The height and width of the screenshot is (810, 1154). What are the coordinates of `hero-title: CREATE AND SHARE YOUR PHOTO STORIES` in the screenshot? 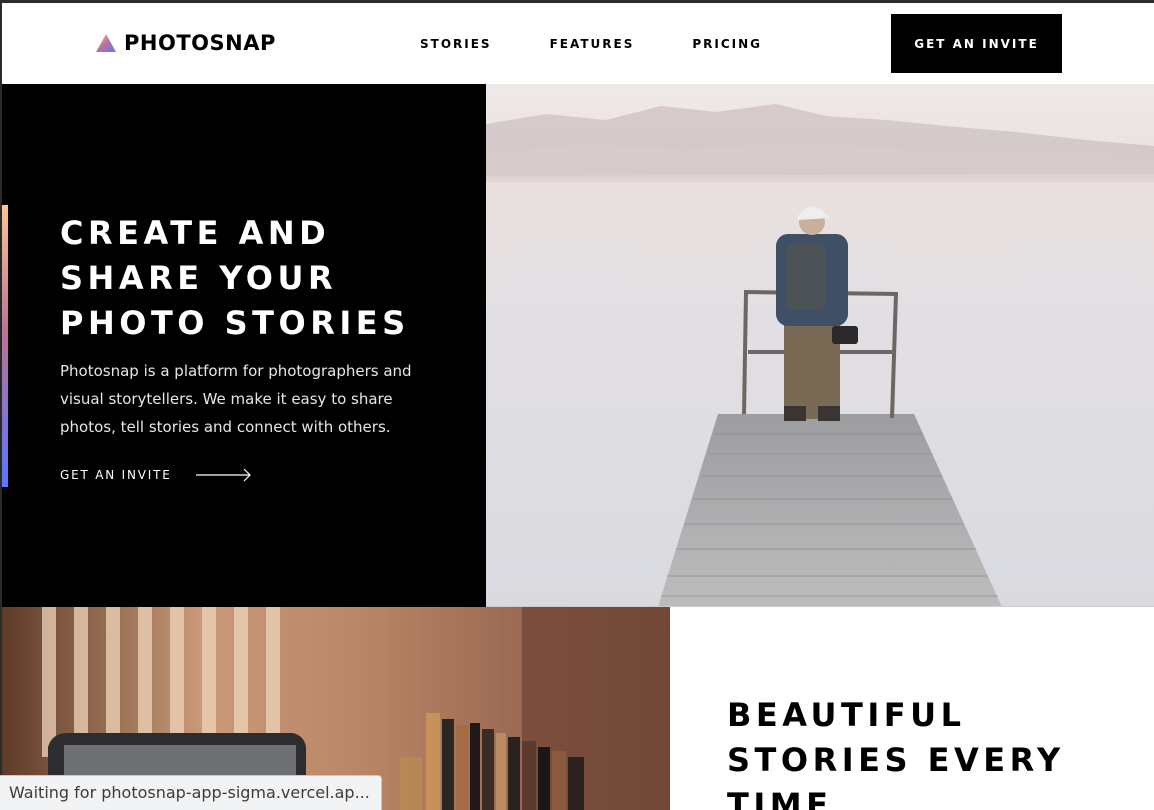 It's located at (235, 278).